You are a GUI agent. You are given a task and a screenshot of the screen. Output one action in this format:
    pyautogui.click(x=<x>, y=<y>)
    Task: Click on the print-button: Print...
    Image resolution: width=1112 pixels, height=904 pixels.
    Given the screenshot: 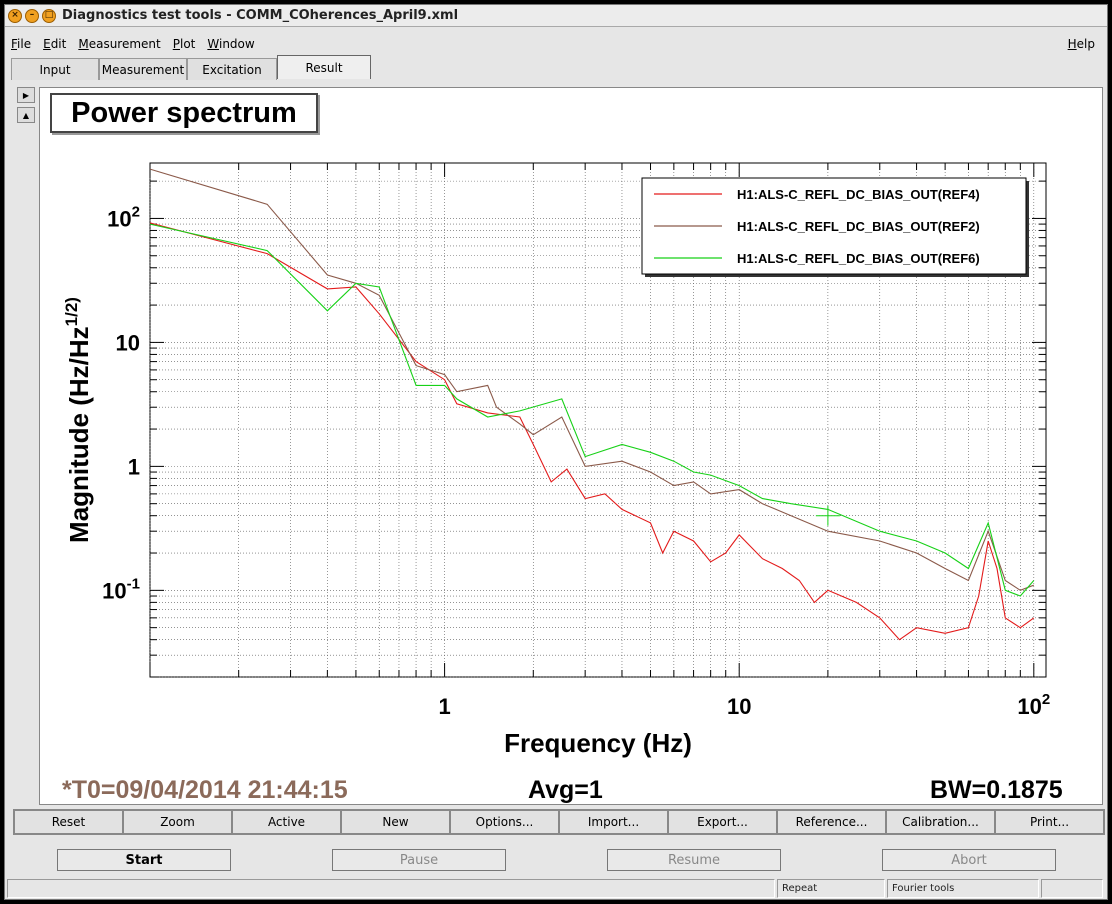 What is the action you would take?
    pyautogui.click(x=1049, y=822)
    